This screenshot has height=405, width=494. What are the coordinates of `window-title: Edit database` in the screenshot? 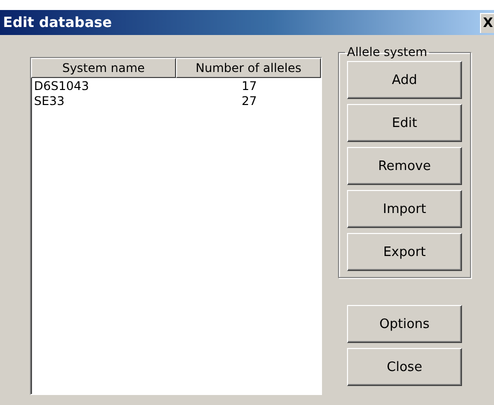 It's located at (57, 22).